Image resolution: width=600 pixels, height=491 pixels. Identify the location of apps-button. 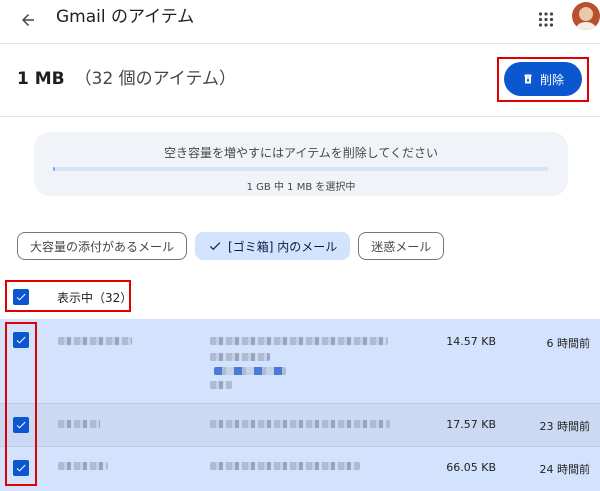
(546, 18).